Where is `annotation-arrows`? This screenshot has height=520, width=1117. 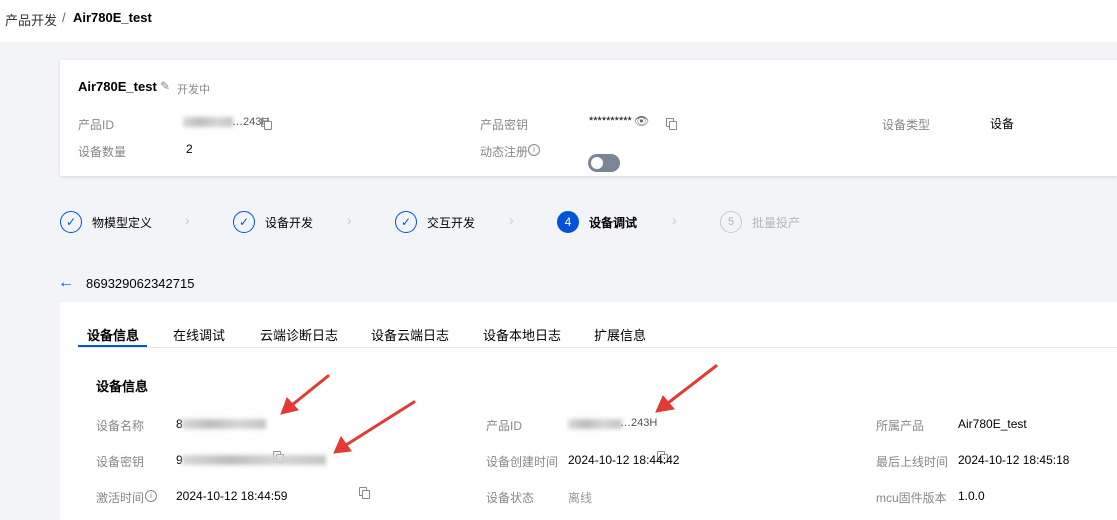
annotation-arrows is located at coordinates (499, 409).